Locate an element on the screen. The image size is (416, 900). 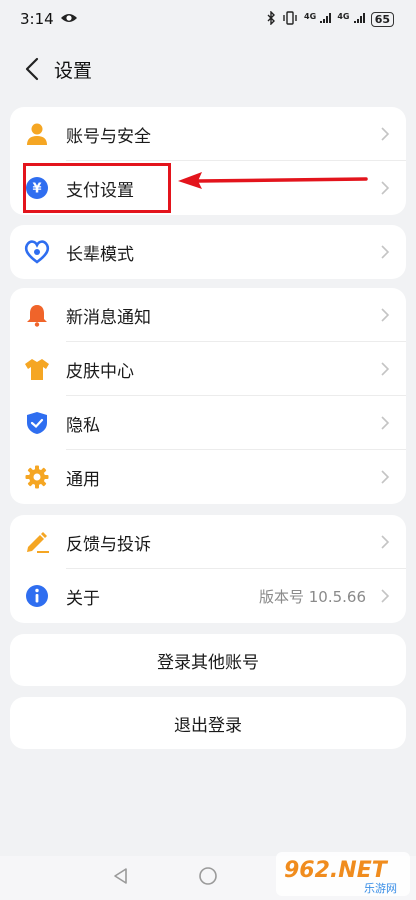
notifications-label: 新消息通知 is located at coordinates (108, 317).